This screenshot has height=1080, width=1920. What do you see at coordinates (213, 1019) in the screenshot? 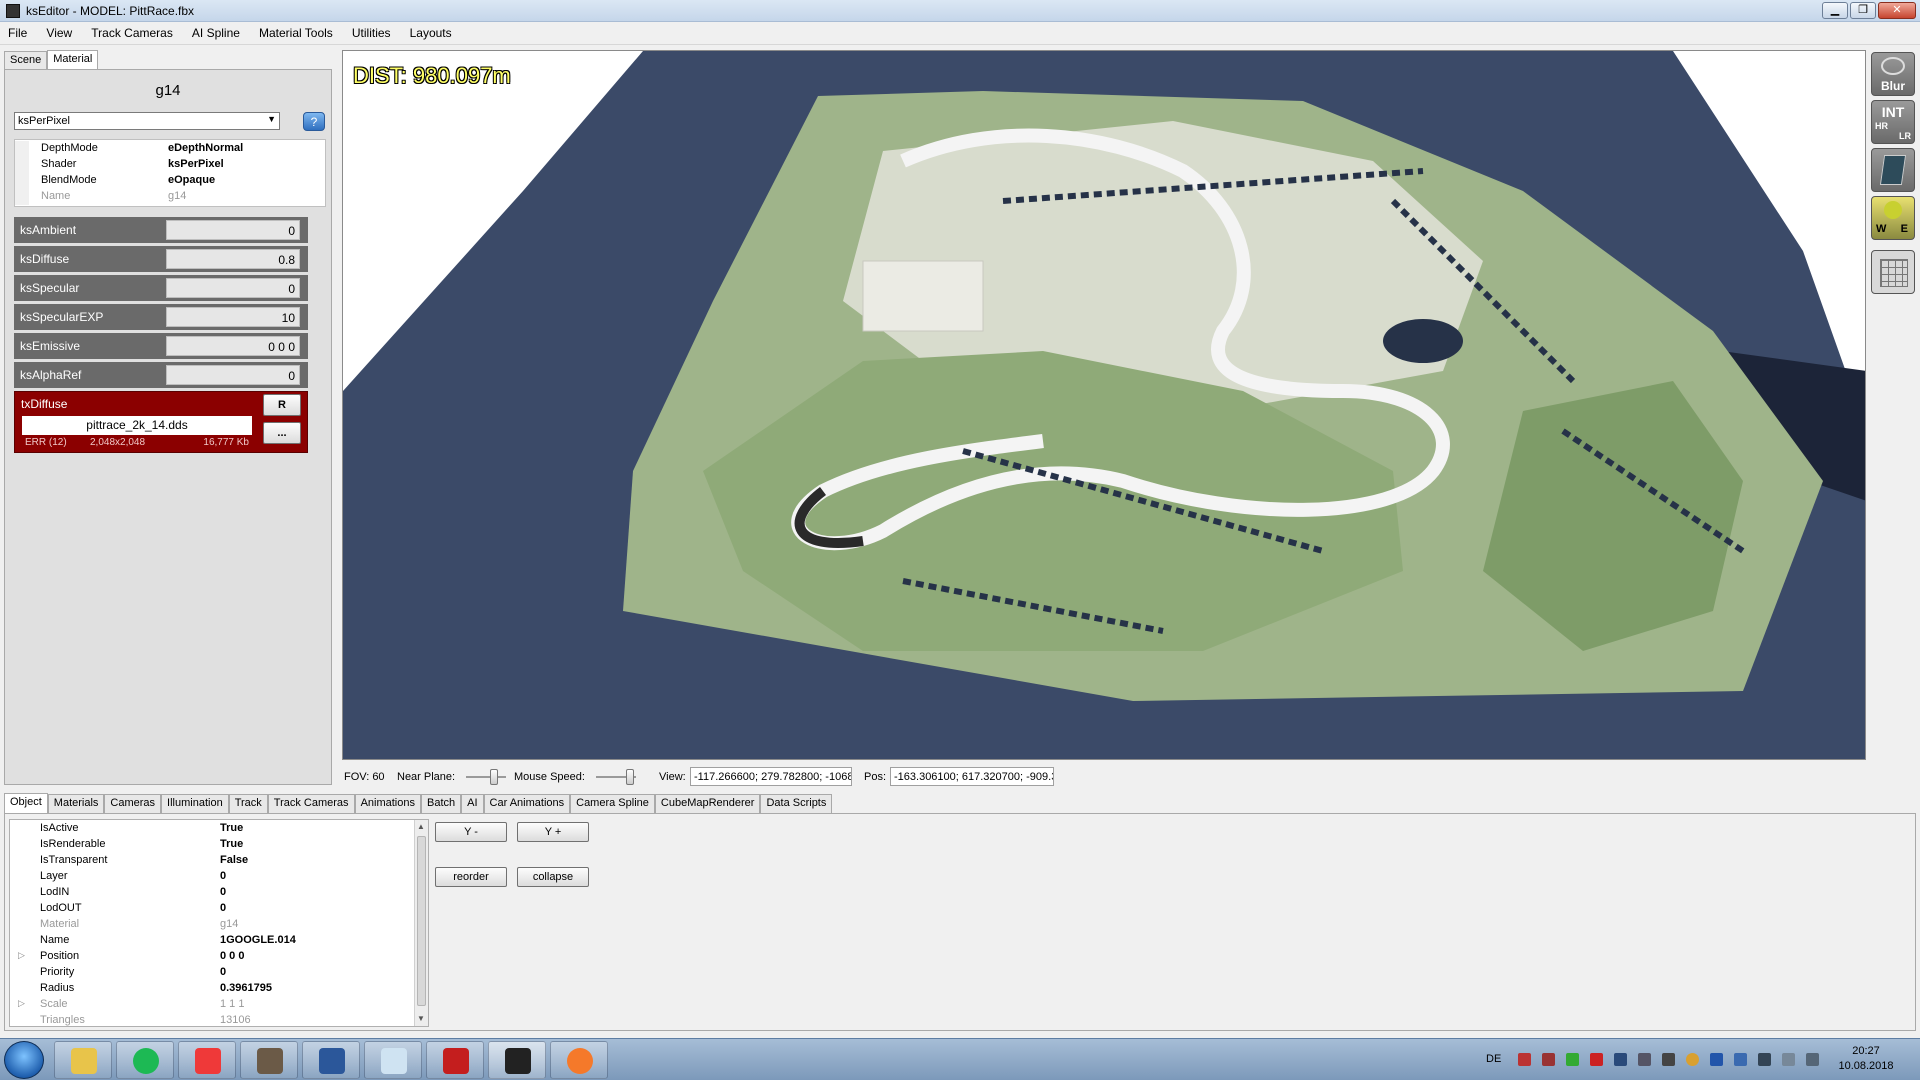
I see `object-property-row: Triangles 13106` at bounding box center [213, 1019].